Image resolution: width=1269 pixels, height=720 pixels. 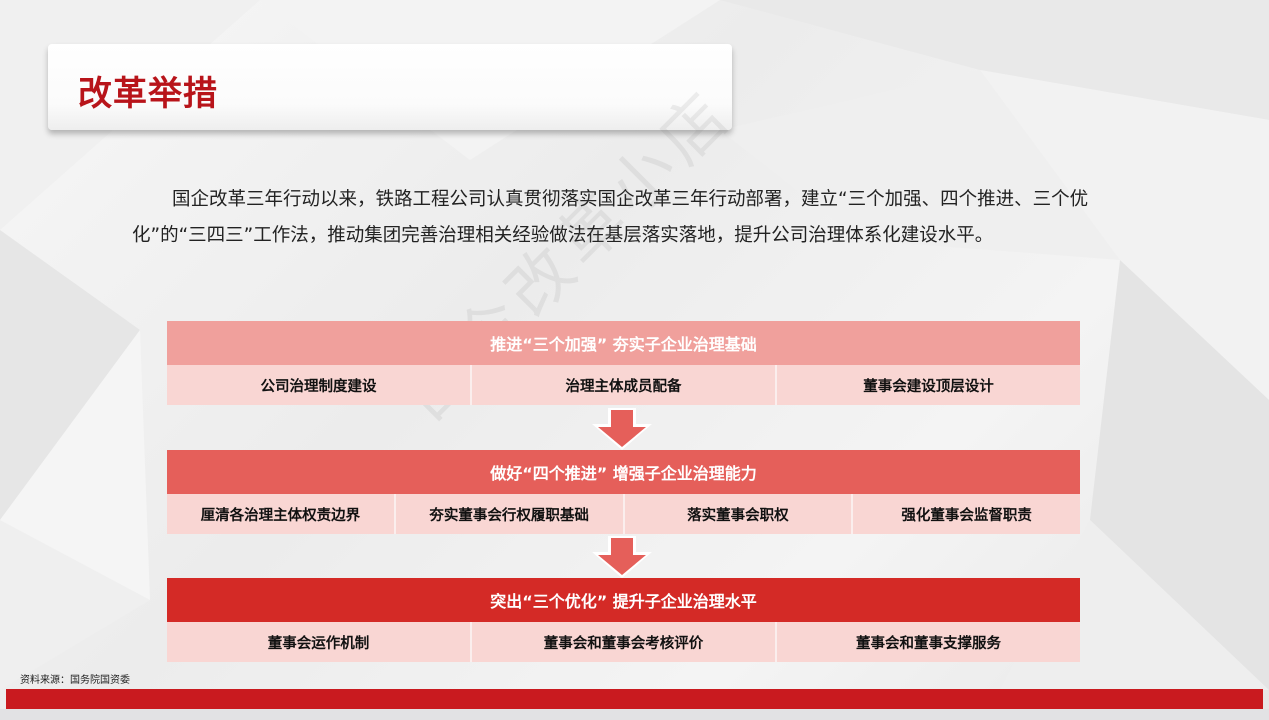 I want to click on section-items: 公司治理制度建设 治理主体成员配备 董事会建设顶层设计, so click(x=623, y=385).